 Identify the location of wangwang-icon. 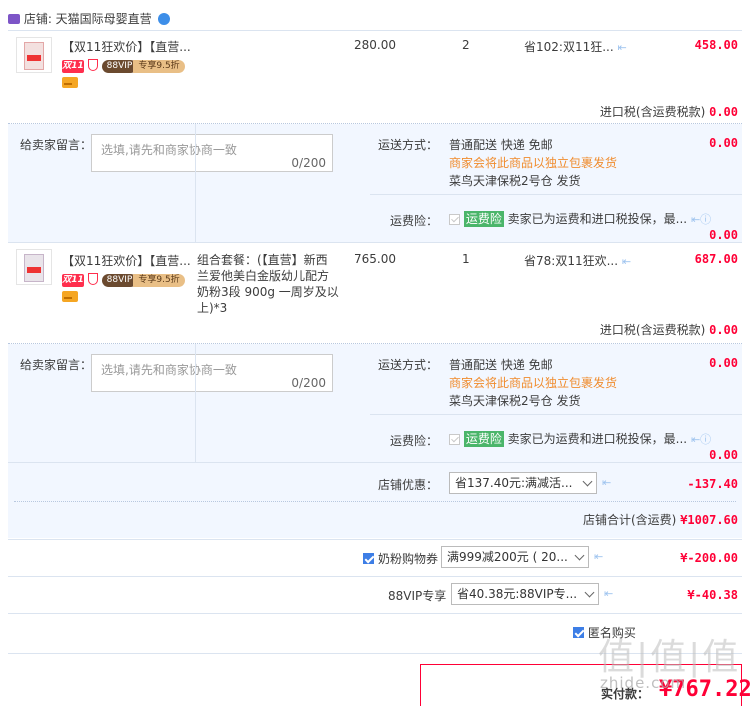
(163, 18).